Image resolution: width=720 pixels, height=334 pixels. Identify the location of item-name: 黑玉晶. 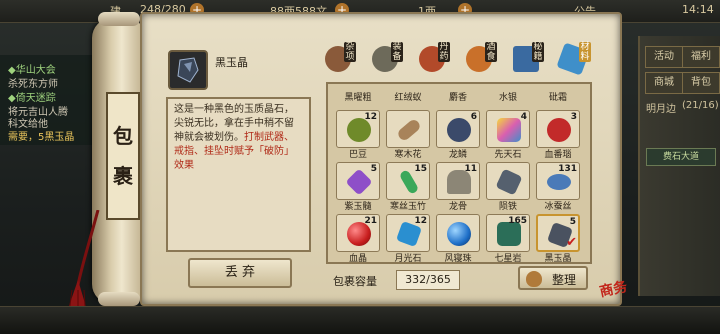
(558, 259).